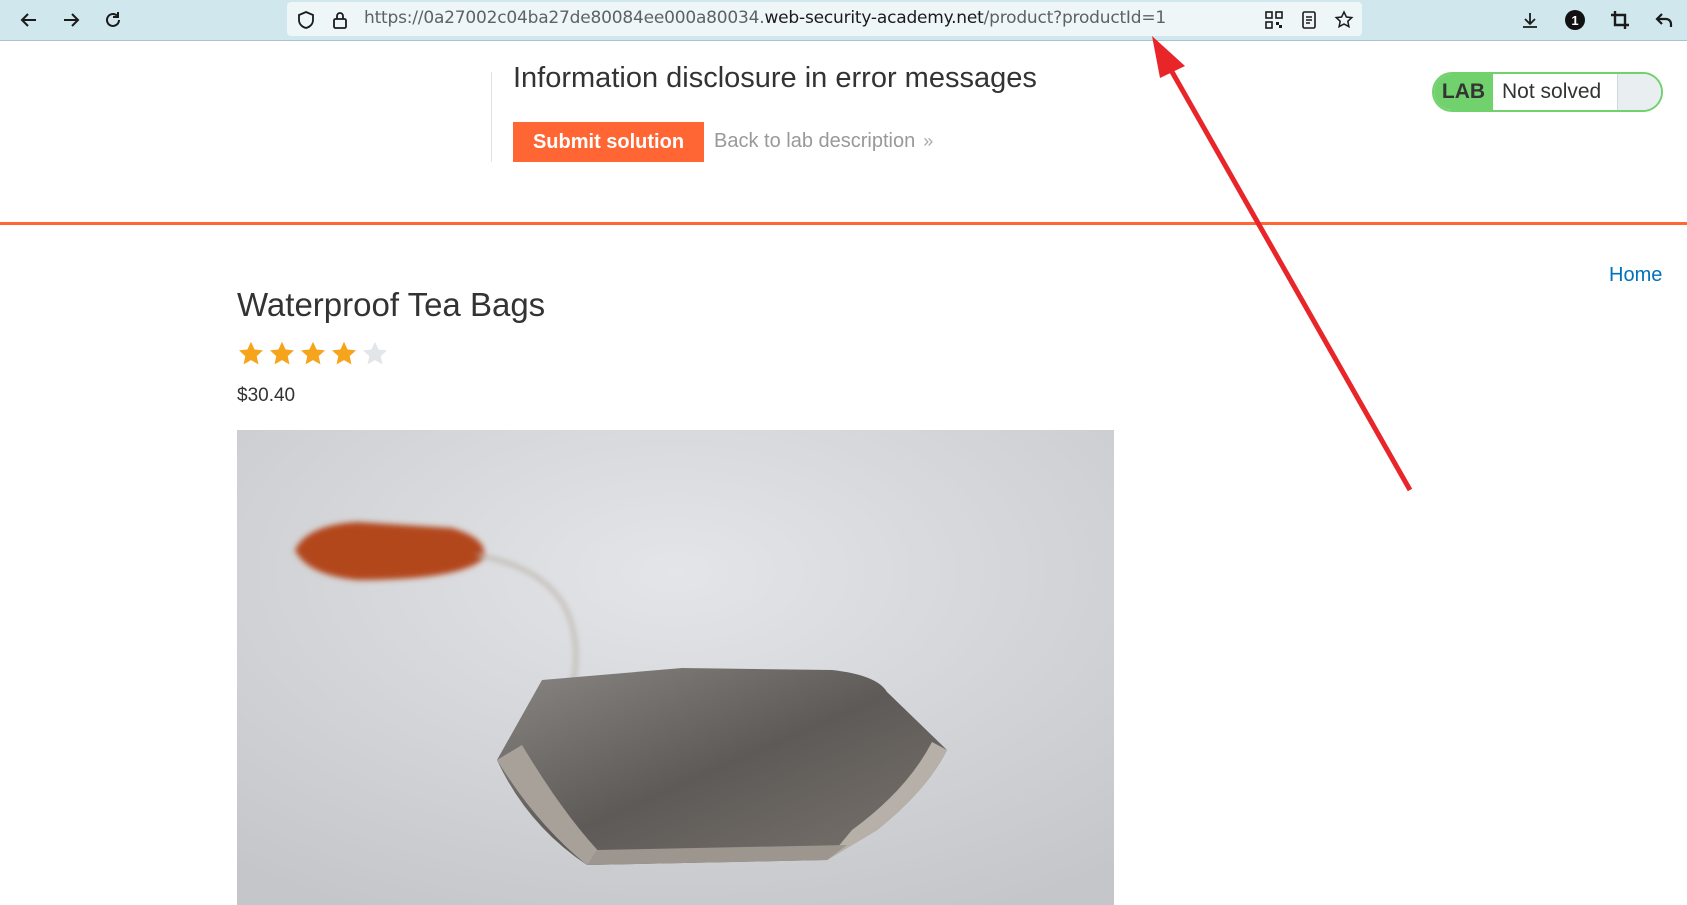 The image size is (1687, 905). Describe the element at coordinates (1344, 20) in the screenshot. I see `bookmark-star-icon` at that location.